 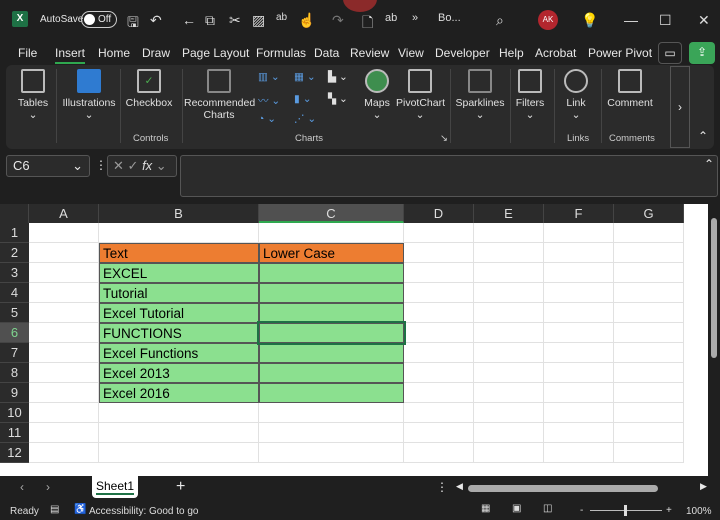 What do you see at coordinates (649, 253) in the screenshot?
I see `cell-G2` at bounding box center [649, 253].